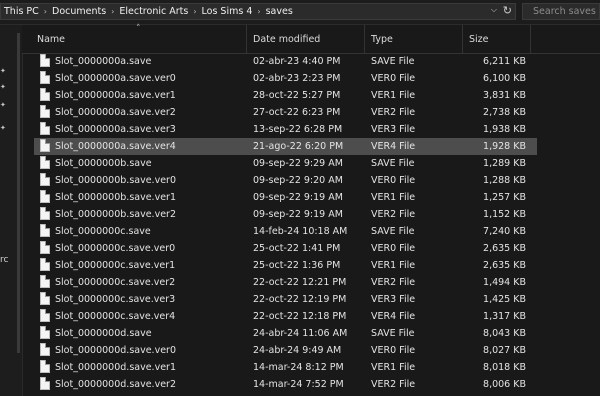 The width and height of the screenshot is (600, 396). I want to click on breadcrumb-this-pc: This PC, so click(21, 11).